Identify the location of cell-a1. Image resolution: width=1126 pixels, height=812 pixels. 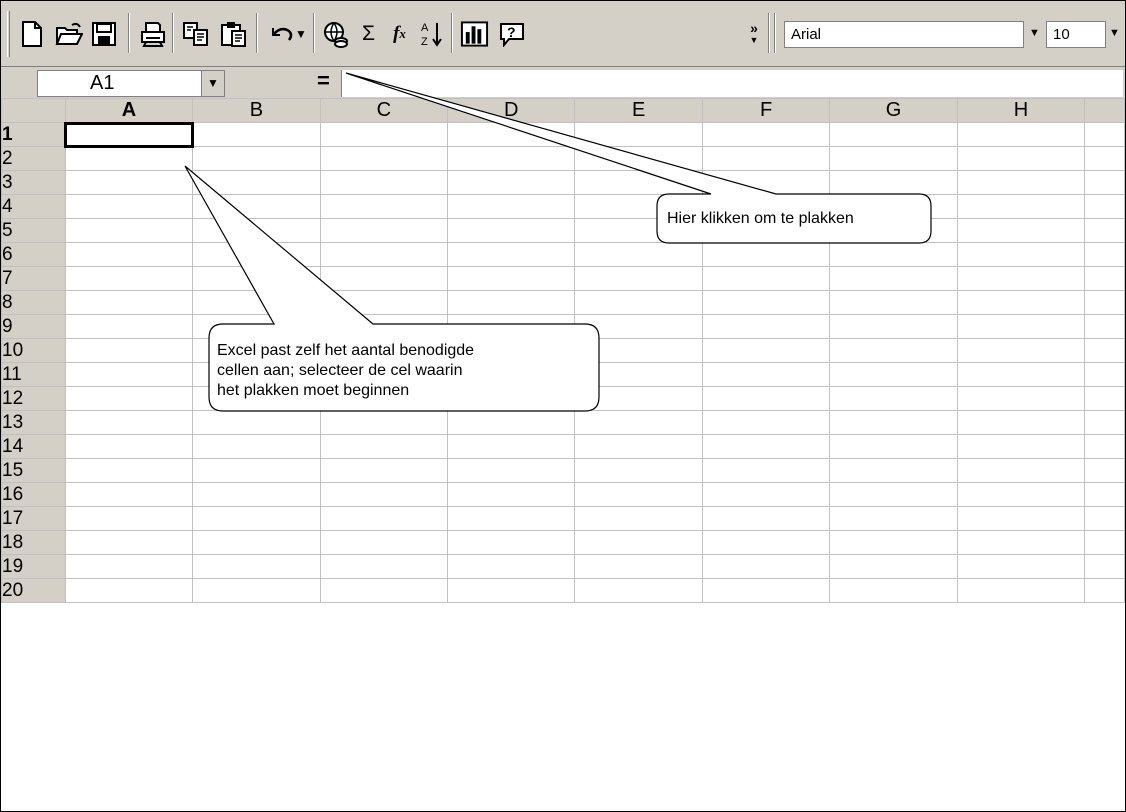
(129, 134).